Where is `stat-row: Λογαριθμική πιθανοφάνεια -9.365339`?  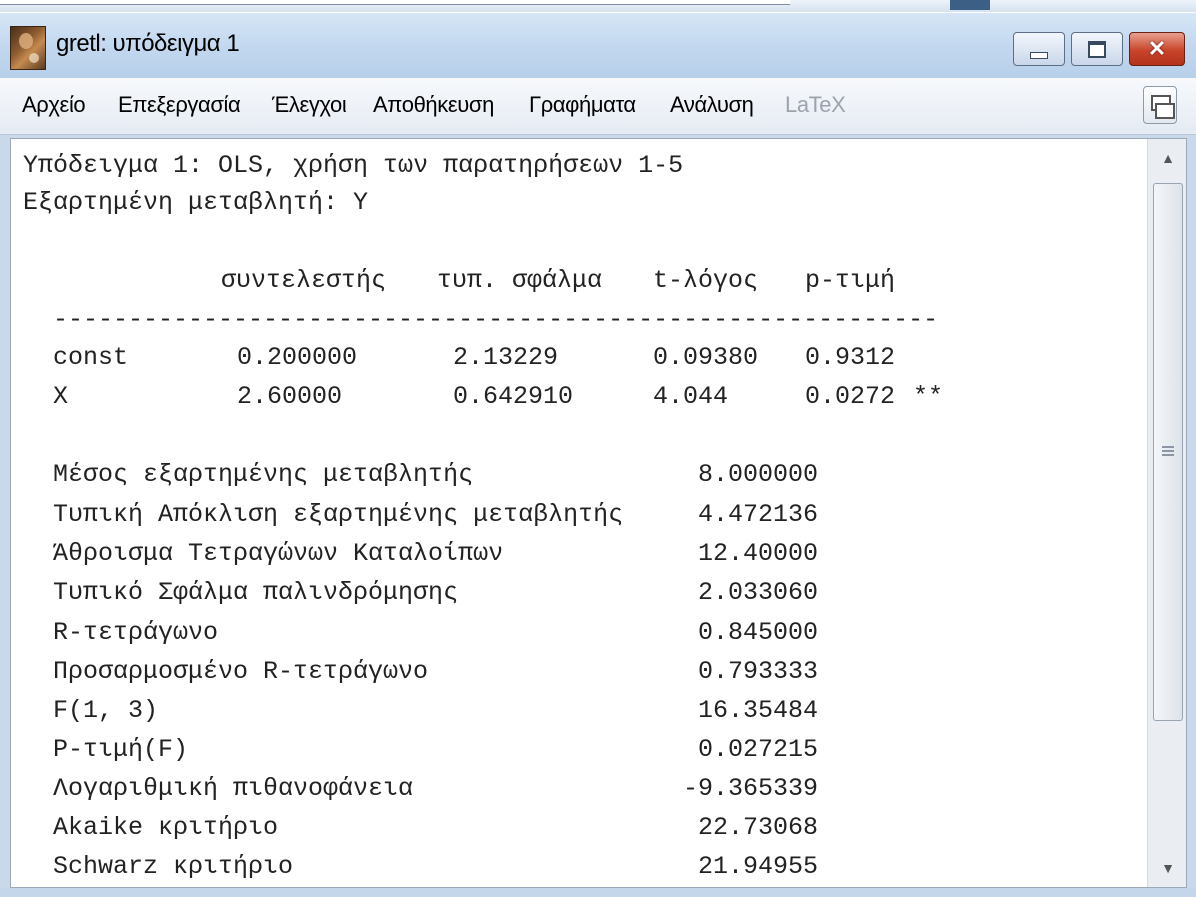 stat-row: Λογαριθμική πιθανοφάνεια -9.365339 is located at coordinates (573, 789).